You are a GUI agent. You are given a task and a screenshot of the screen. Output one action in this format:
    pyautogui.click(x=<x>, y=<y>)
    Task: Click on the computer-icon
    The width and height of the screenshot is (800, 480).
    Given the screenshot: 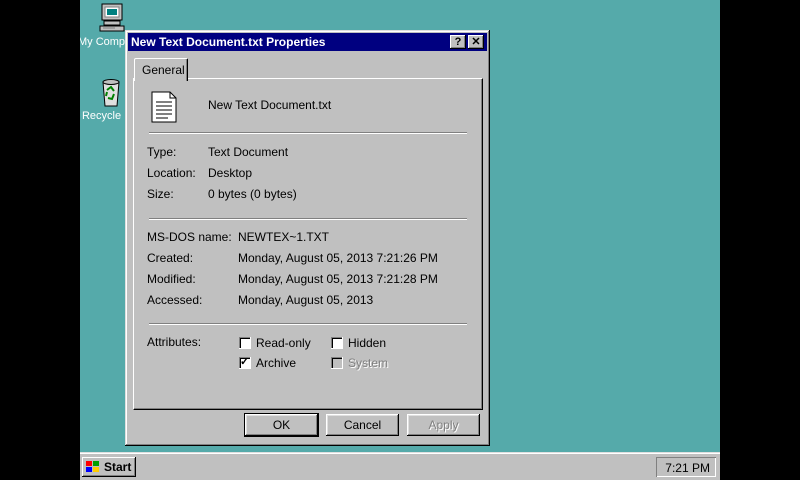 What is the action you would take?
    pyautogui.click(x=111, y=18)
    